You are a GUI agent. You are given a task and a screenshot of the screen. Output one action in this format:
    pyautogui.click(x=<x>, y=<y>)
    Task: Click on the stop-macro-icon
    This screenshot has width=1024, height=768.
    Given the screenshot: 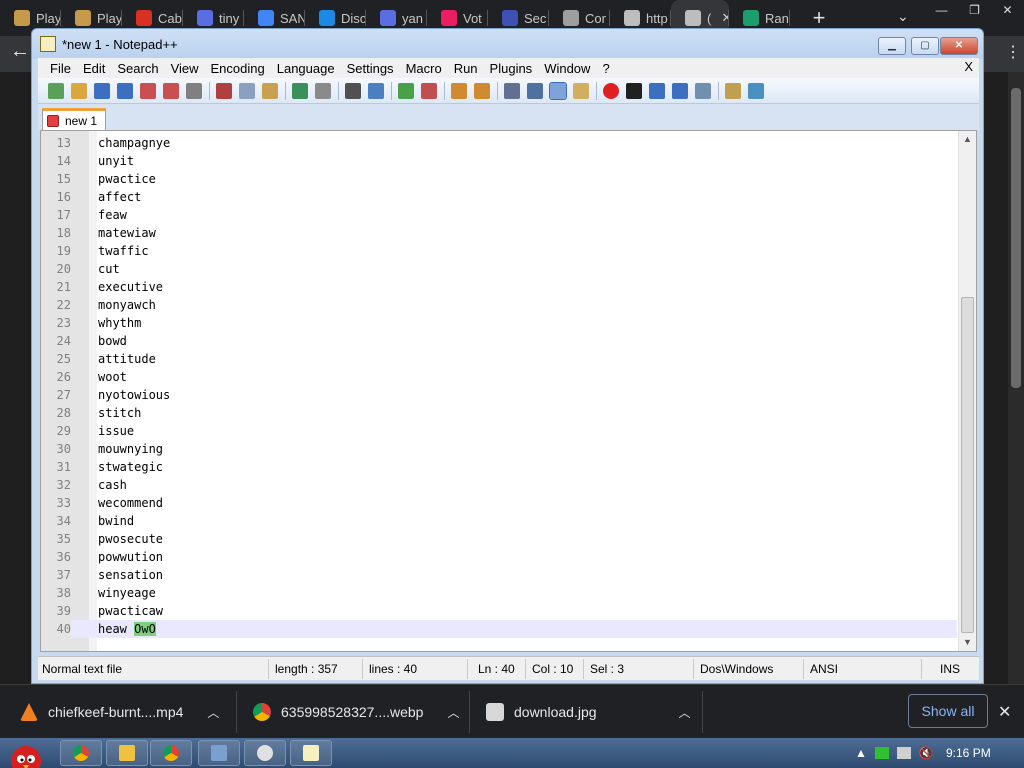 What is the action you would take?
    pyautogui.click(x=634, y=90)
    